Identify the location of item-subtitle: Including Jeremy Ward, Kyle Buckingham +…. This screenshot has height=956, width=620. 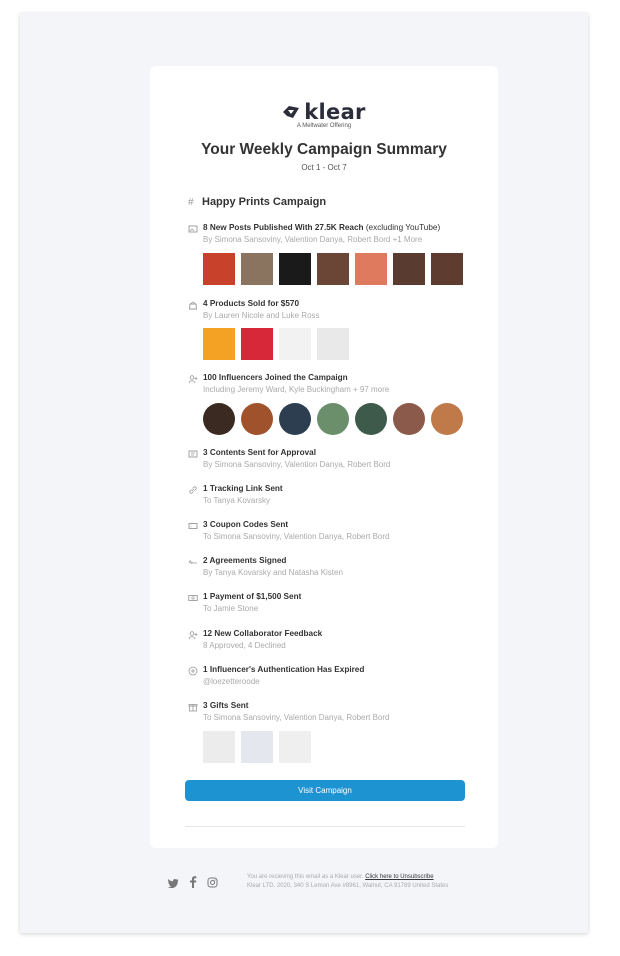
(296, 389).